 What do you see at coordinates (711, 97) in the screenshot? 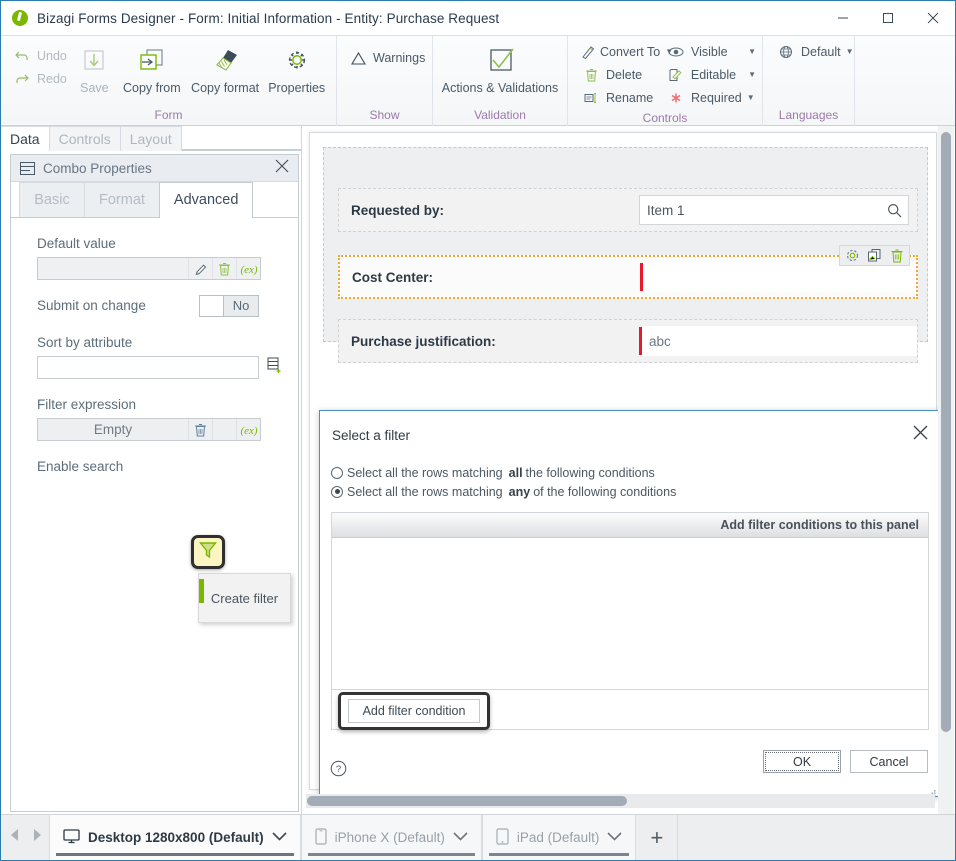
I see `required-button: Required ▼` at bounding box center [711, 97].